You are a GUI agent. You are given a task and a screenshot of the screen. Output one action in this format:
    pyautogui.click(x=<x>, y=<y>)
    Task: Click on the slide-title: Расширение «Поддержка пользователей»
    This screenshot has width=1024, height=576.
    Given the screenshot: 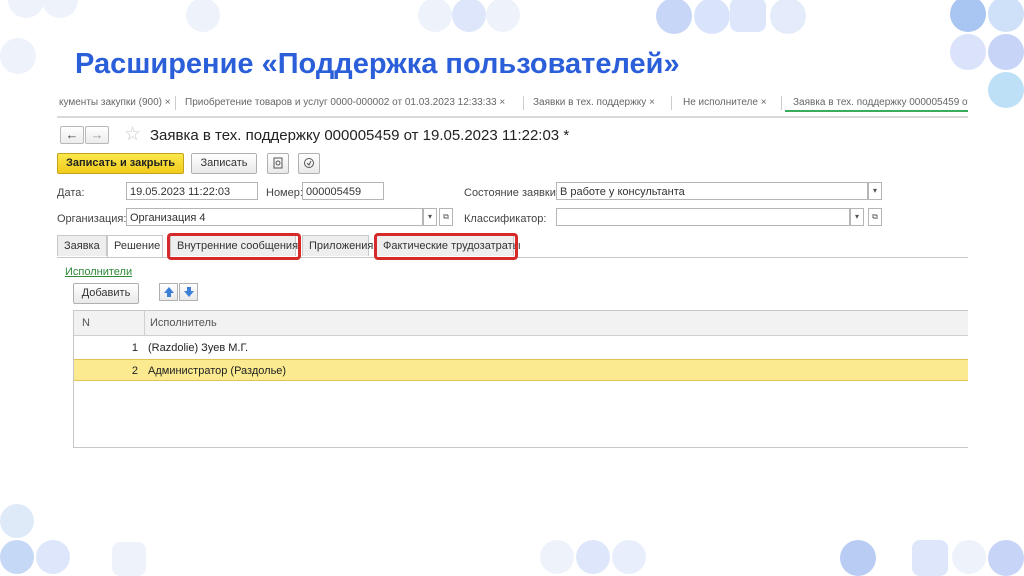 What is the action you would take?
    pyautogui.click(x=377, y=64)
    